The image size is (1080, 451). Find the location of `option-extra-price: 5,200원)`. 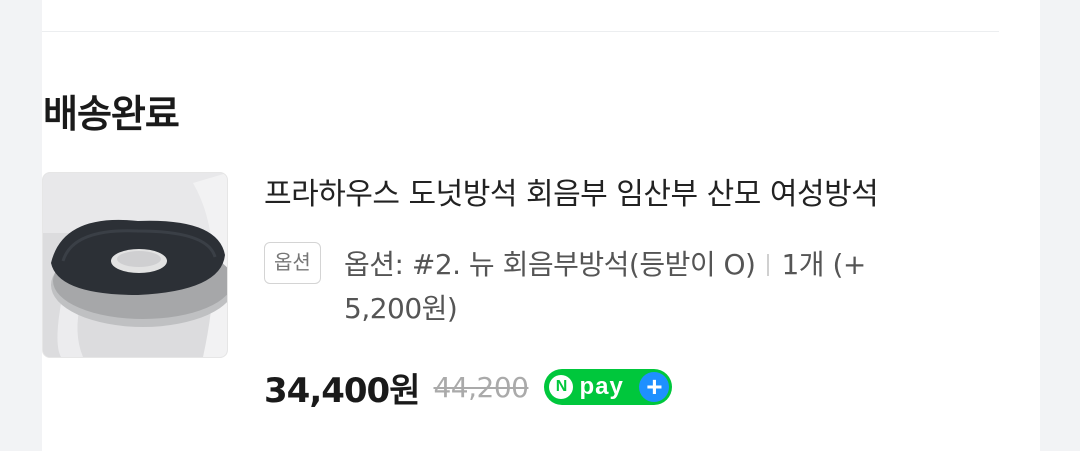

option-extra-price: 5,200원) is located at coordinates (401, 308).